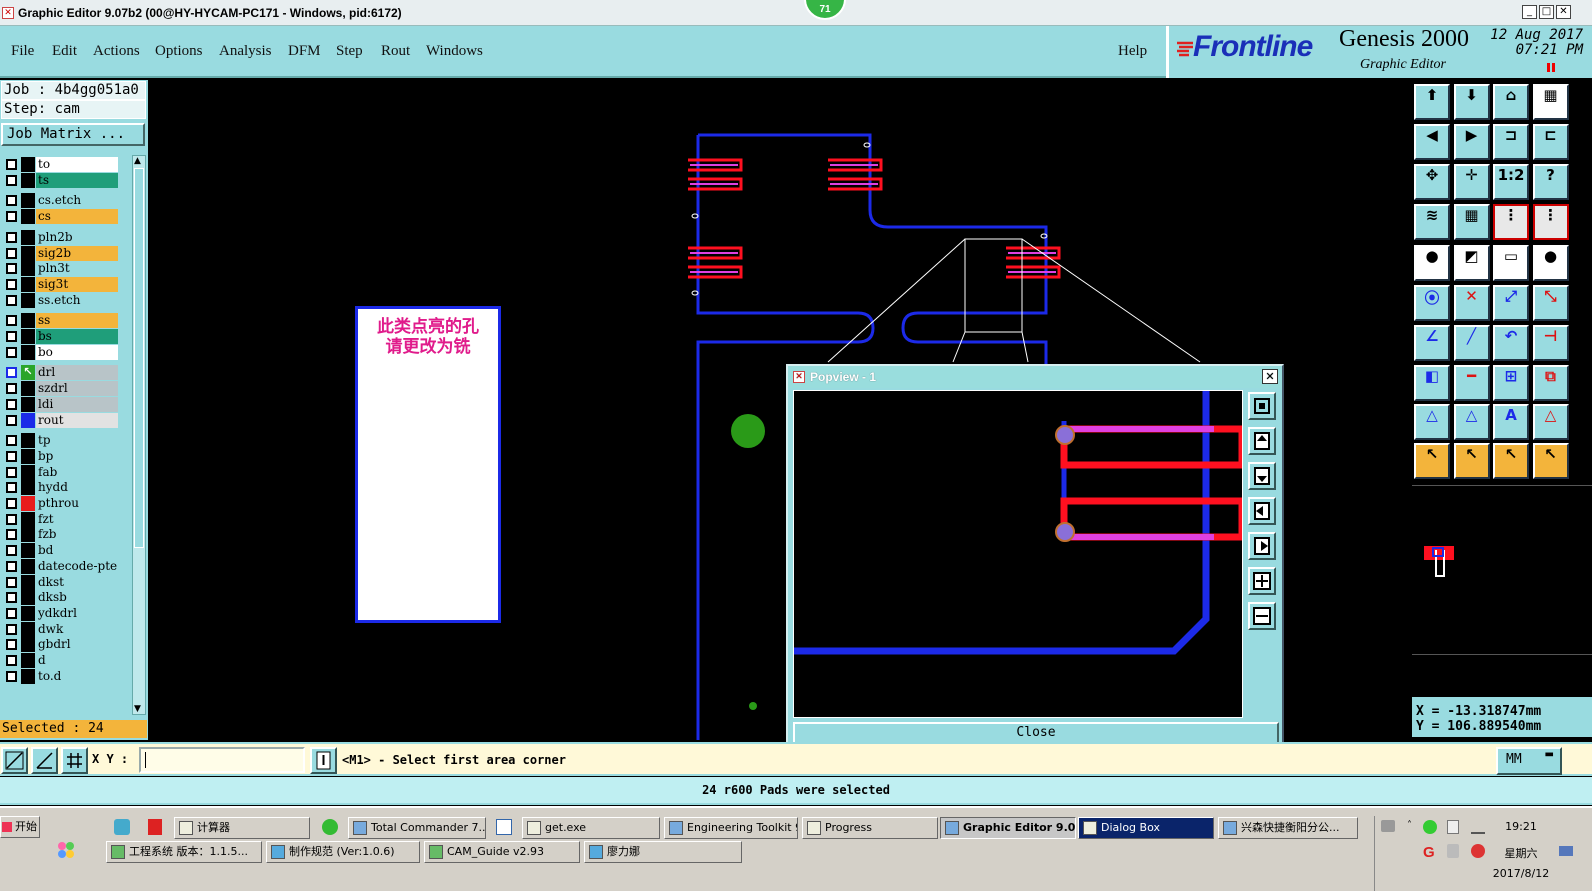  Describe the element at coordinates (77, 488) in the screenshot. I see `layer-name: hydd` at that location.